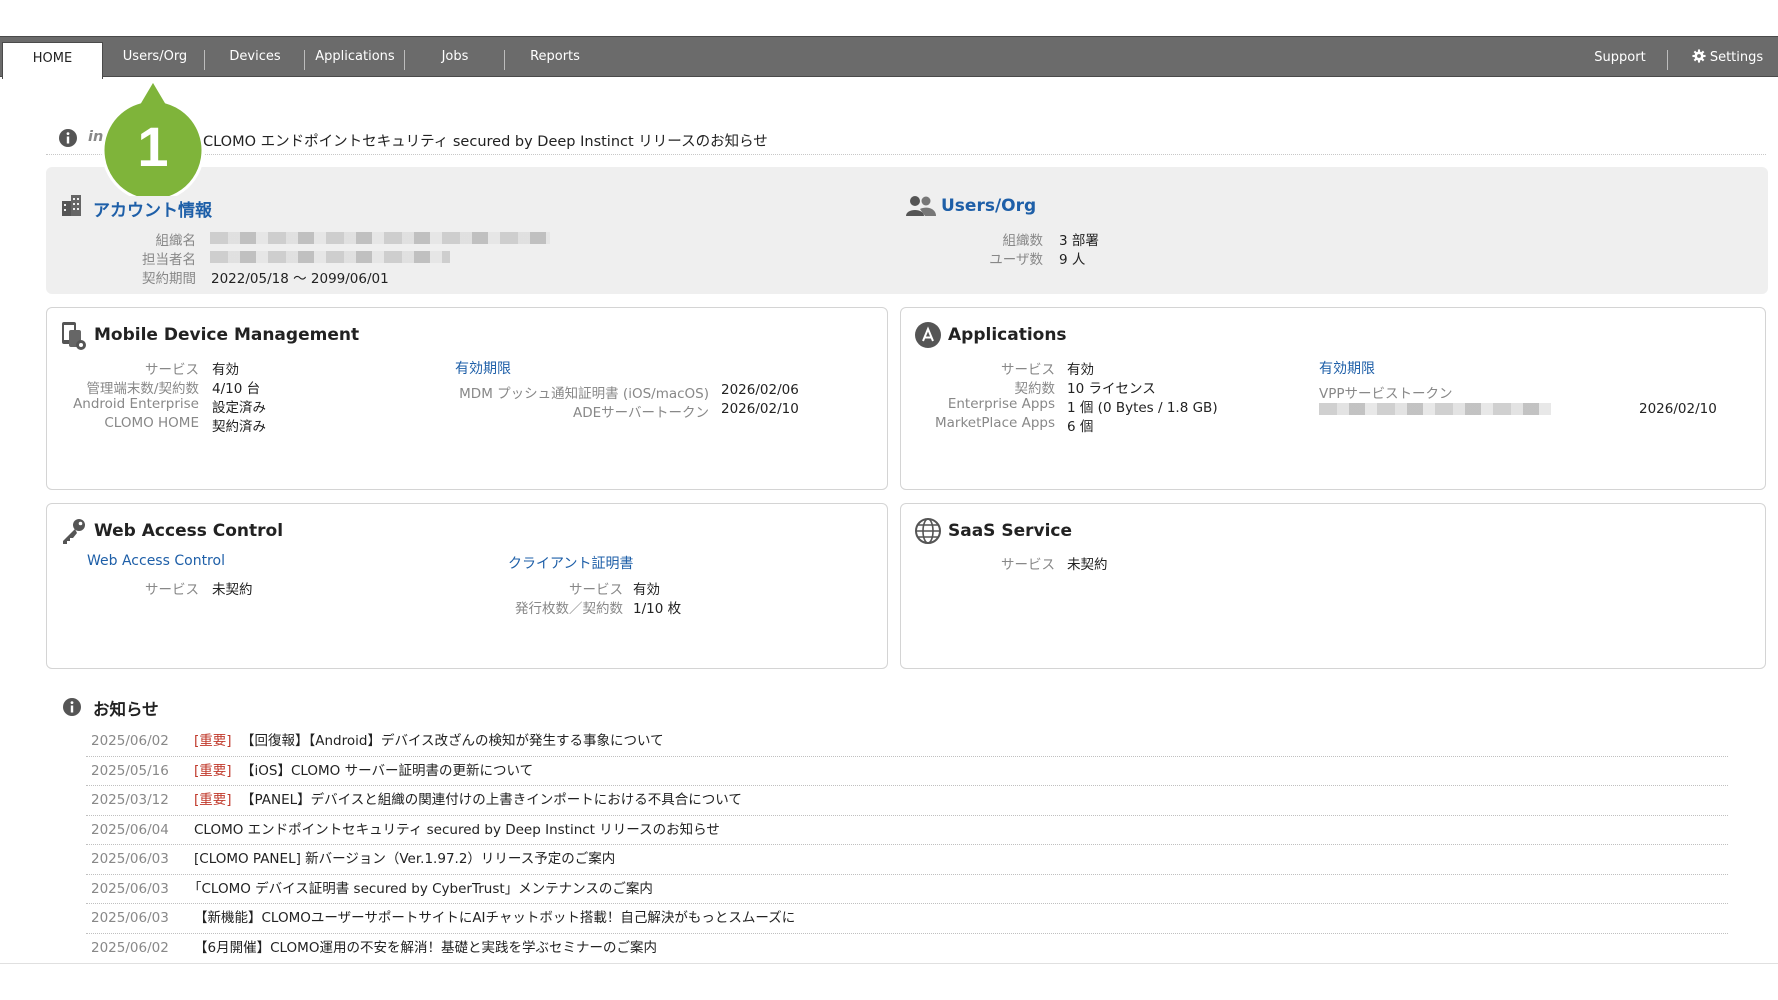 Image resolution: width=1778 pixels, height=1000 pixels. What do you see at coordinates (760, 390) in the screenshot?
I see `mdm-push-cert-value: 2026/02/06` at bounding box center [760, 390].